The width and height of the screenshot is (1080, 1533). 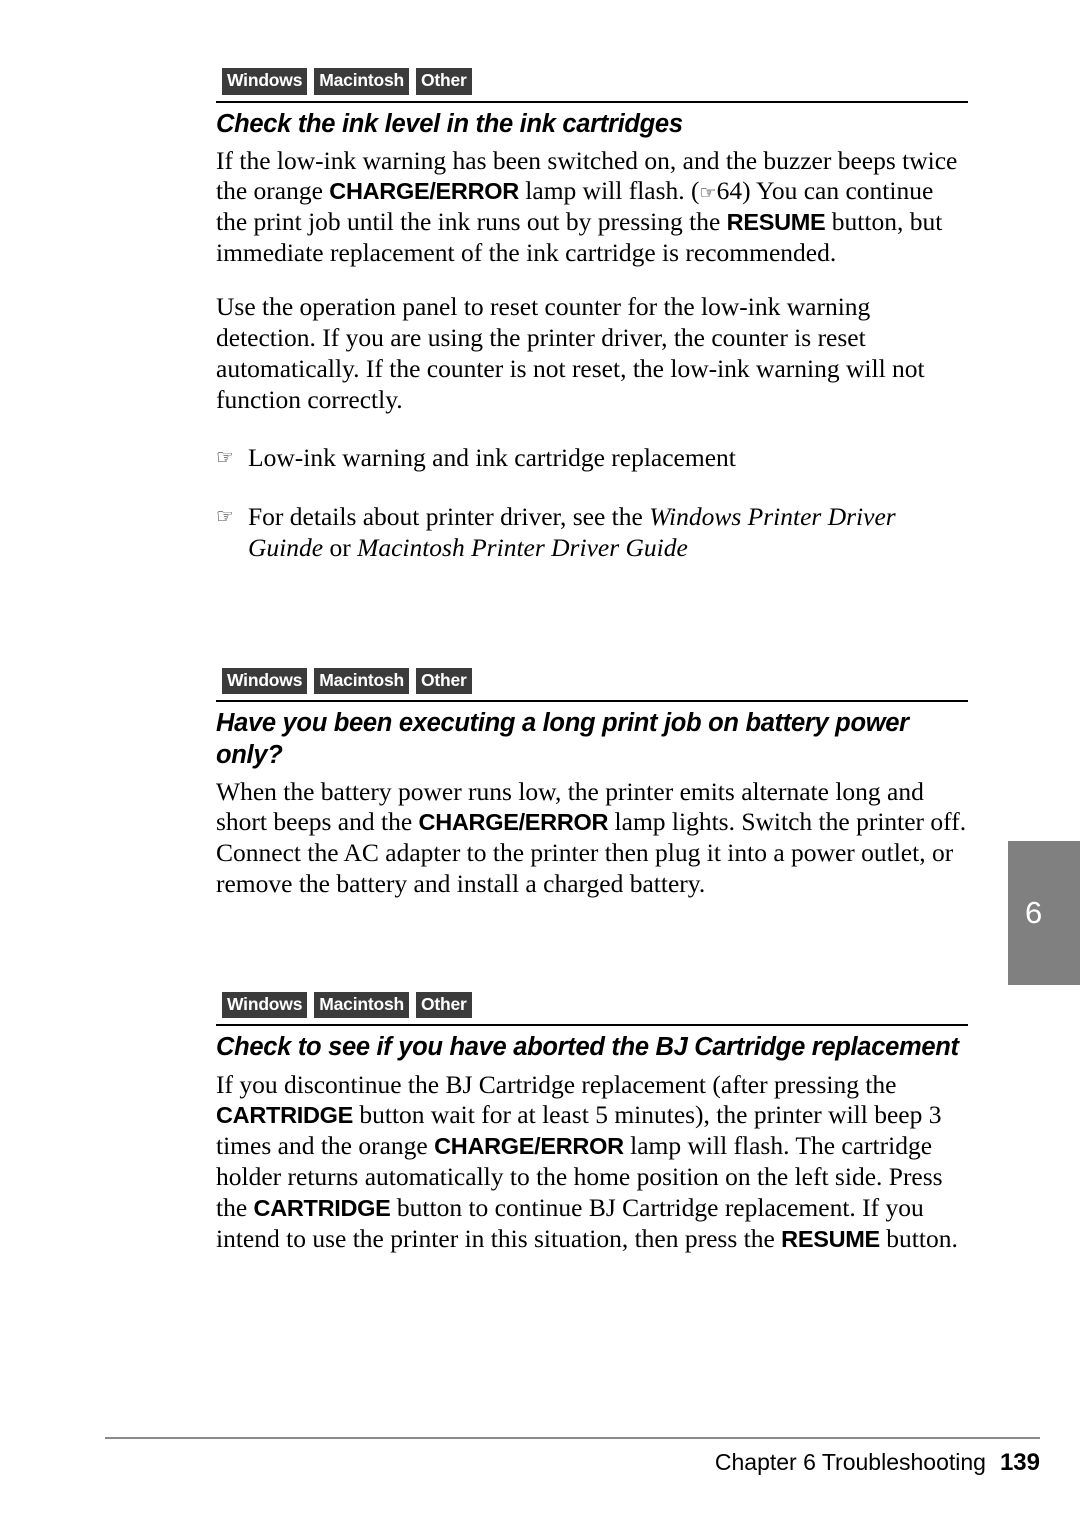 What do you see at coordinates (1044, 913) in the screenshot?
I see `chapter-thumb-tab: 6` at bounding box center [1044, 913].